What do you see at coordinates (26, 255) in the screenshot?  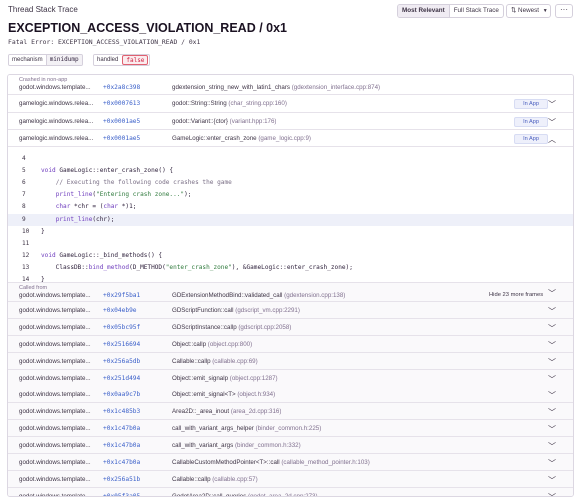 I see `line-number: 12` at bounding box center [26, 255].